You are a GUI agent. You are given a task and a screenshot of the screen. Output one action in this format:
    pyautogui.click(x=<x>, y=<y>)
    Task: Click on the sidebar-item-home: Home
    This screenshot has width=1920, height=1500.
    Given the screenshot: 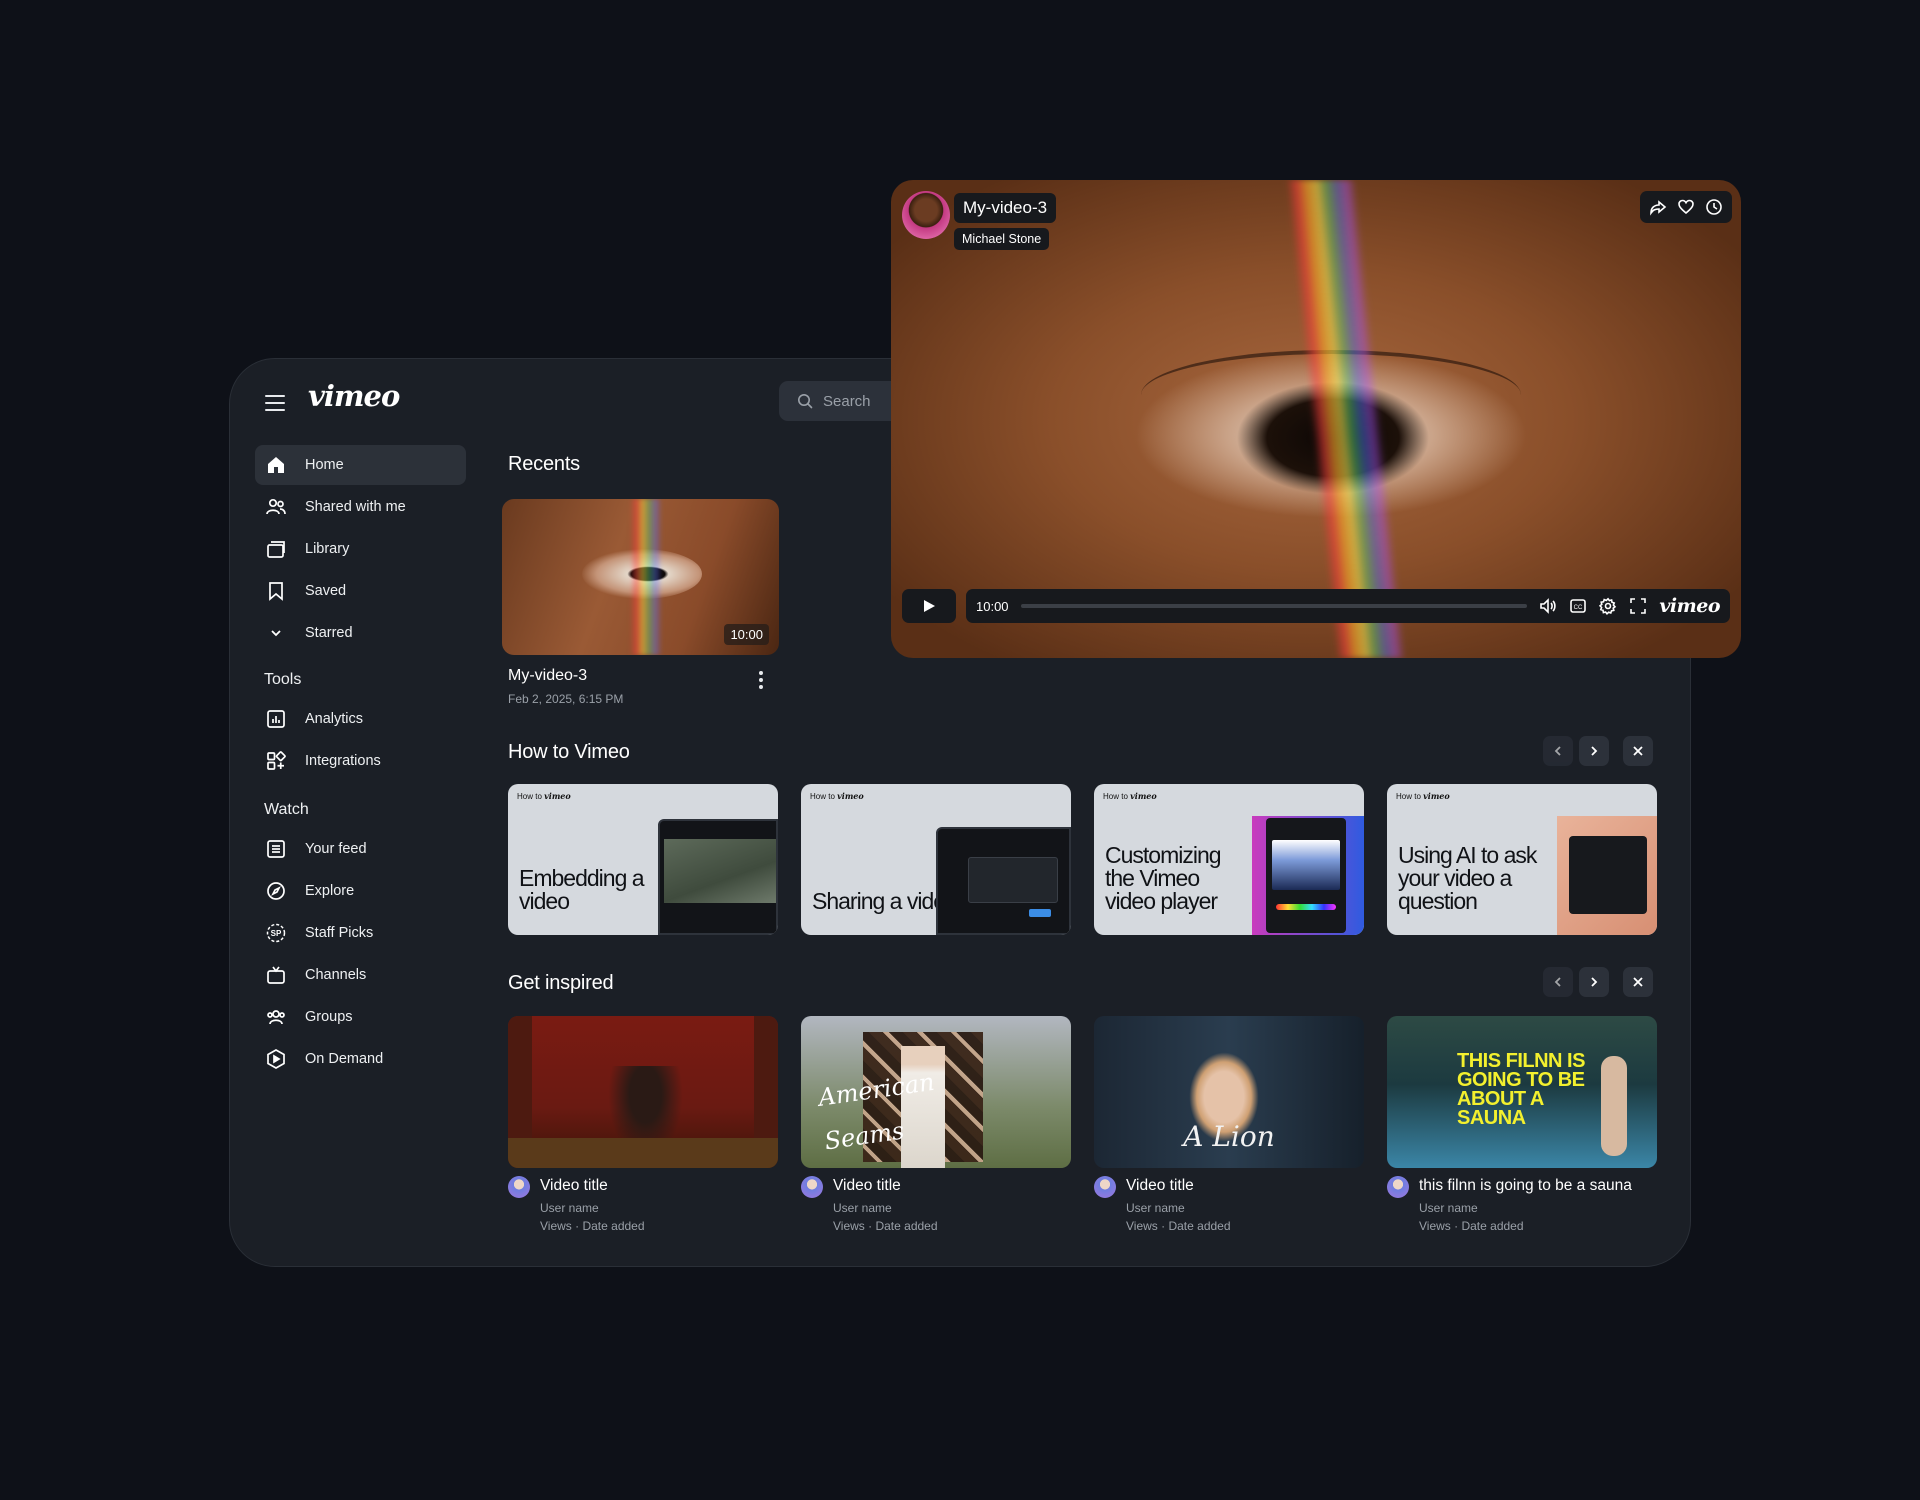 What is the action you would take?
    pyautogui.click(x=360, y=465)
    